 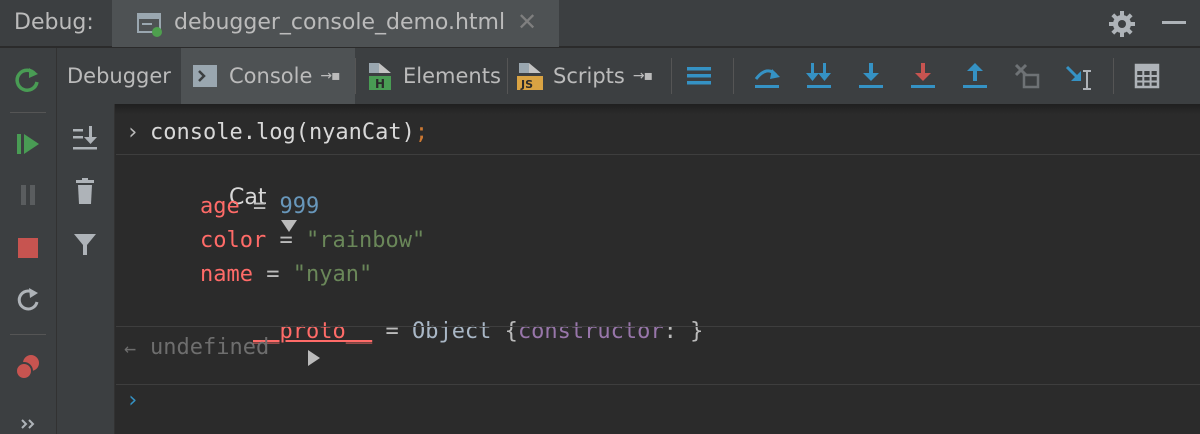 What do you see at coordinates (1122, 24) in the screenshot?
I see `gear-icon` at bounding box center [1122, 24].